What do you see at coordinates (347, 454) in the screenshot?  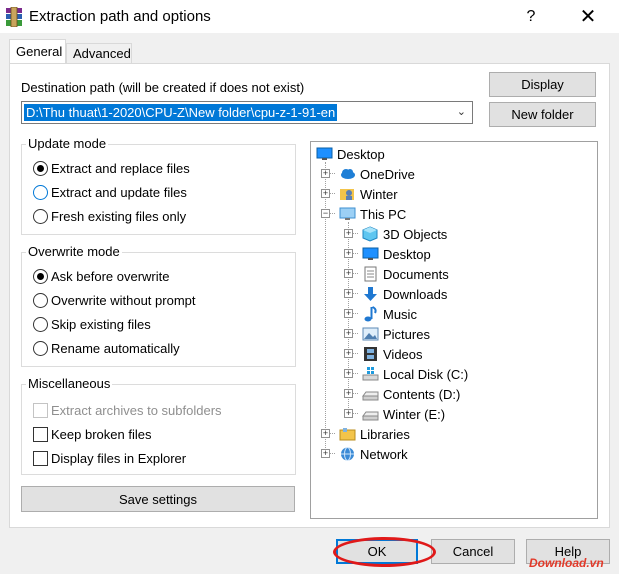 I see `network-icon` at bounding box center [347, 454].